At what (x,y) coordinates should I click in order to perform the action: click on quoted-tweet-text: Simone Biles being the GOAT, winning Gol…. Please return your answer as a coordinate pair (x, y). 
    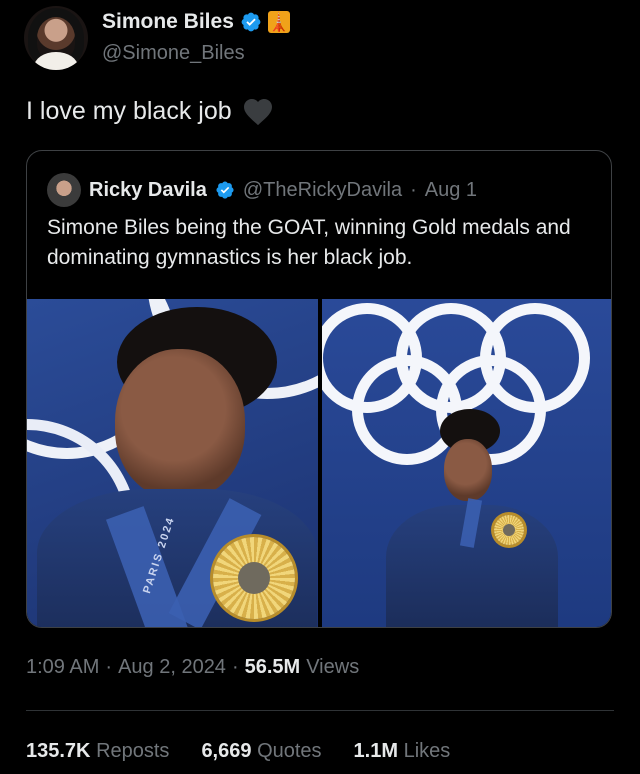
    Looking at the image, I should click on (309, 242).